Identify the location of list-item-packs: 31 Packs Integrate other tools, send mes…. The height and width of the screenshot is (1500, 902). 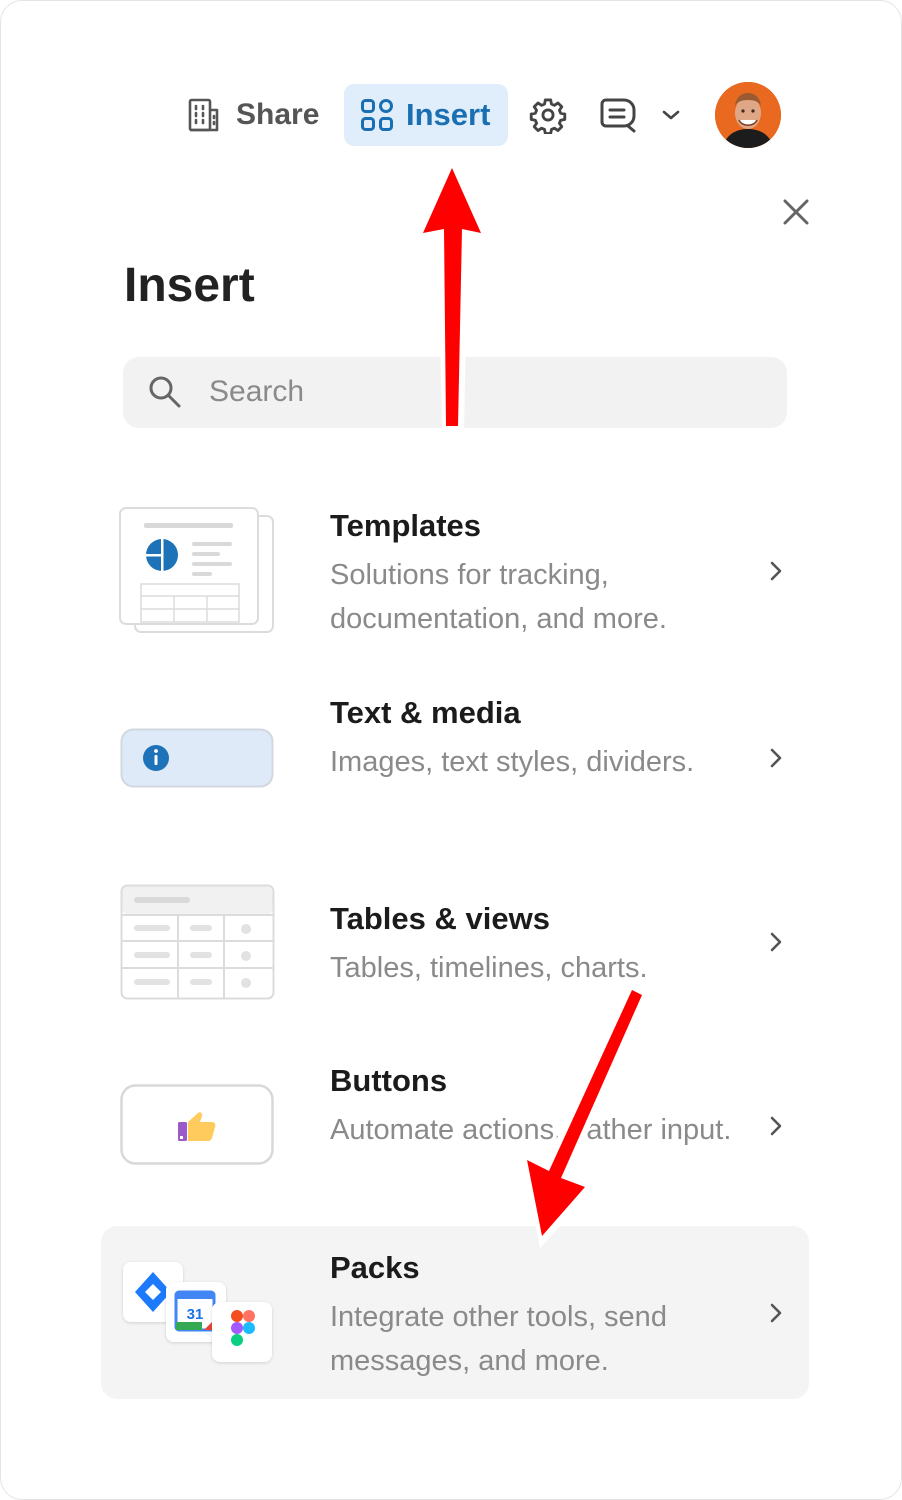
(455, 1312).